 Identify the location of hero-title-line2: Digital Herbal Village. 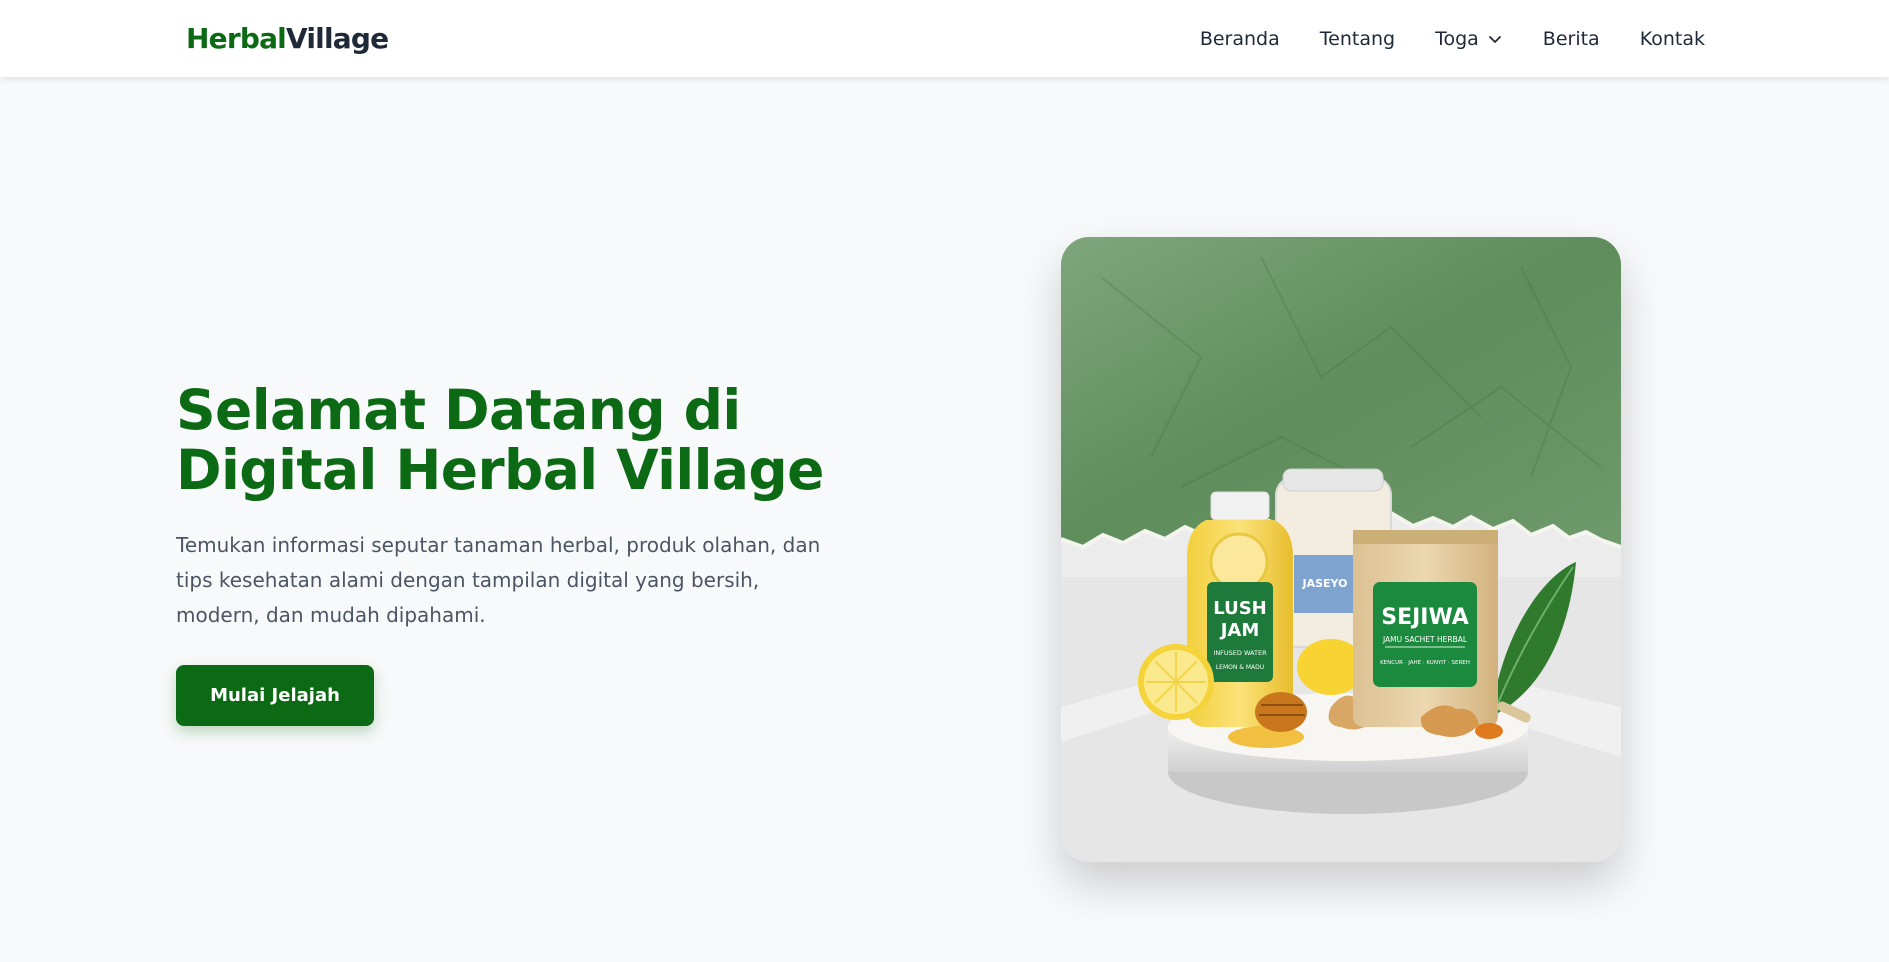
(500, 470).